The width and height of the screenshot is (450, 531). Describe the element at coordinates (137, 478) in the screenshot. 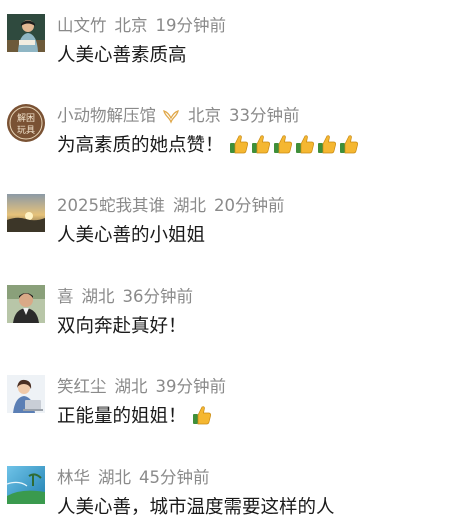

I see `comment-meta: 林华 湖北 45分钟前` at that location.